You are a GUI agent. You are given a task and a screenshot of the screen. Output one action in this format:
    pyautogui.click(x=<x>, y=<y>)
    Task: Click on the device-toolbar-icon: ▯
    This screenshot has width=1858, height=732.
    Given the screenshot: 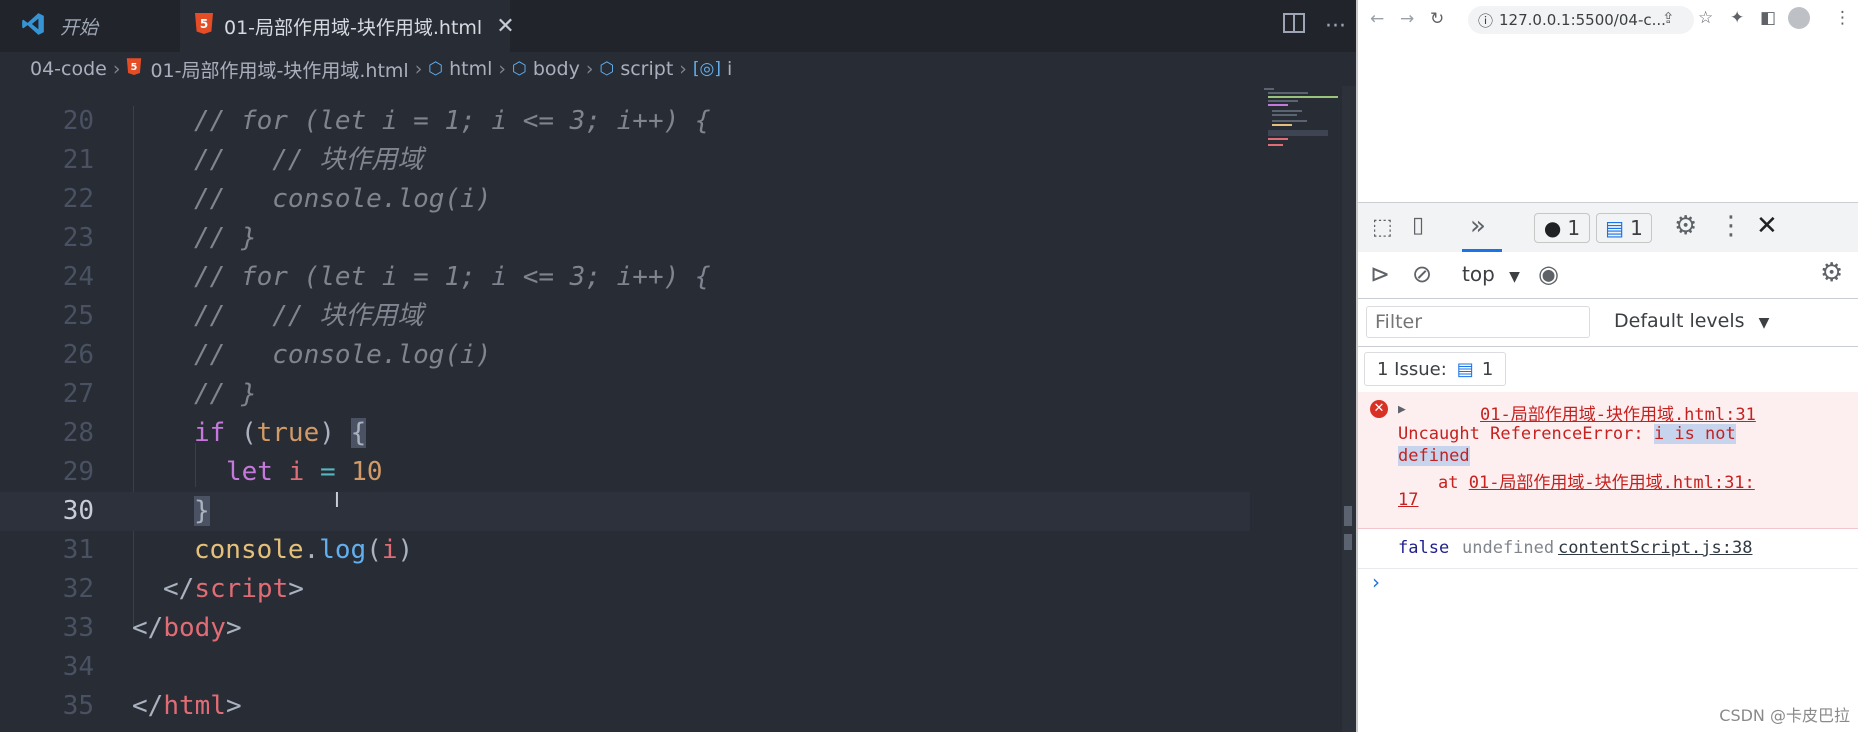 What is the action you would take?
    pyautogui.click(x=1418, y=225)
    